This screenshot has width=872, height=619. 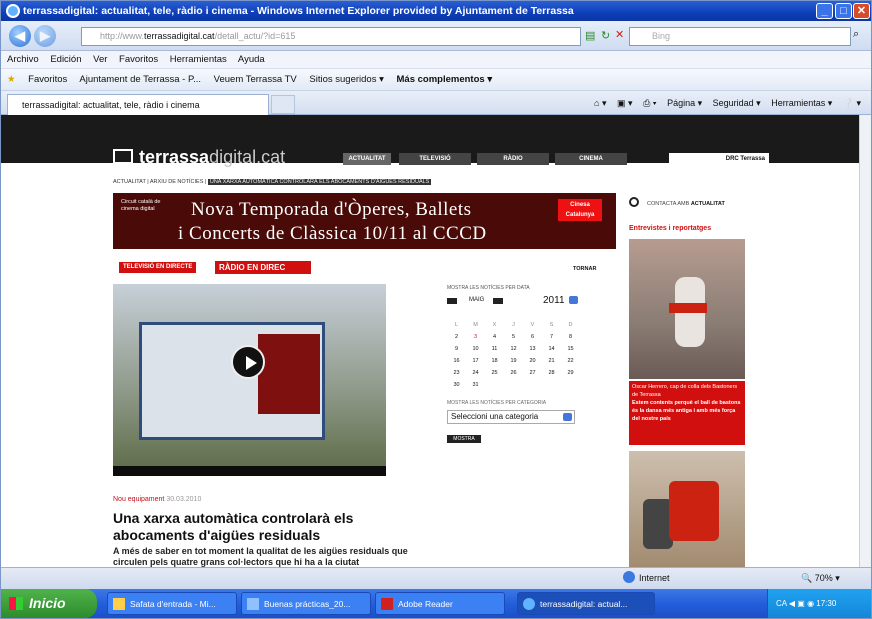 What do you see at coordinates (494, 373) in the screenshot?
I see `calendar-day: 25` at bounding box center [494, 373].